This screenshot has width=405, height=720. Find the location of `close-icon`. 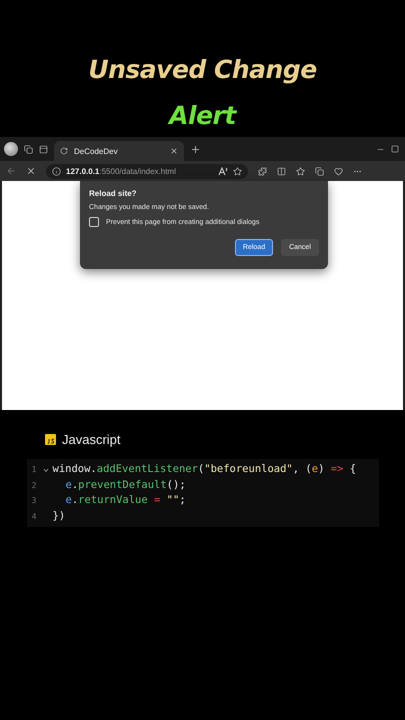

close-icon is located at coordinates (174, 151).